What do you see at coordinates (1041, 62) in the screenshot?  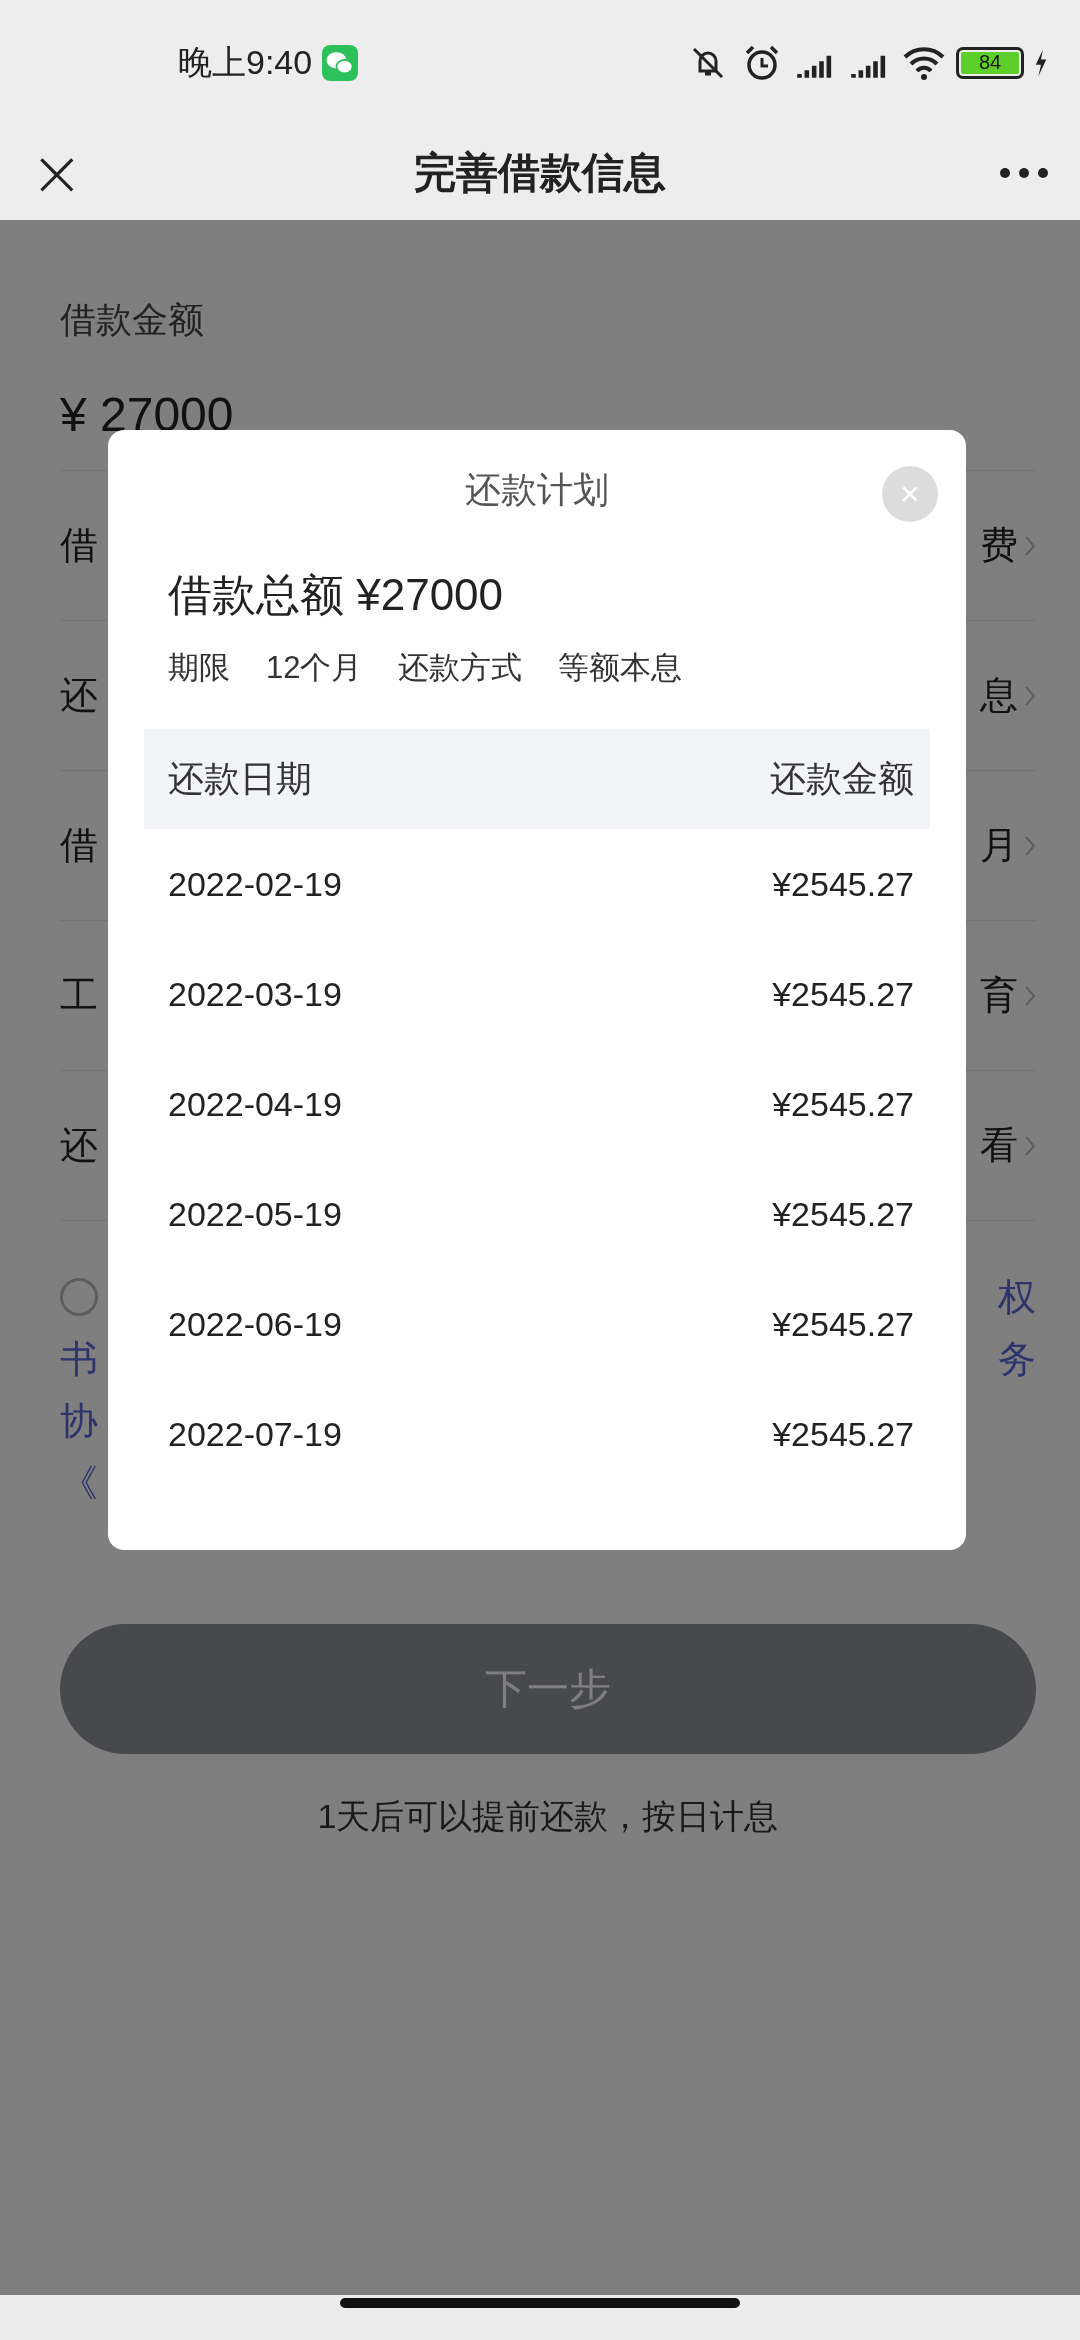 I see `charging-icon` at bounding box center [1041, 62].